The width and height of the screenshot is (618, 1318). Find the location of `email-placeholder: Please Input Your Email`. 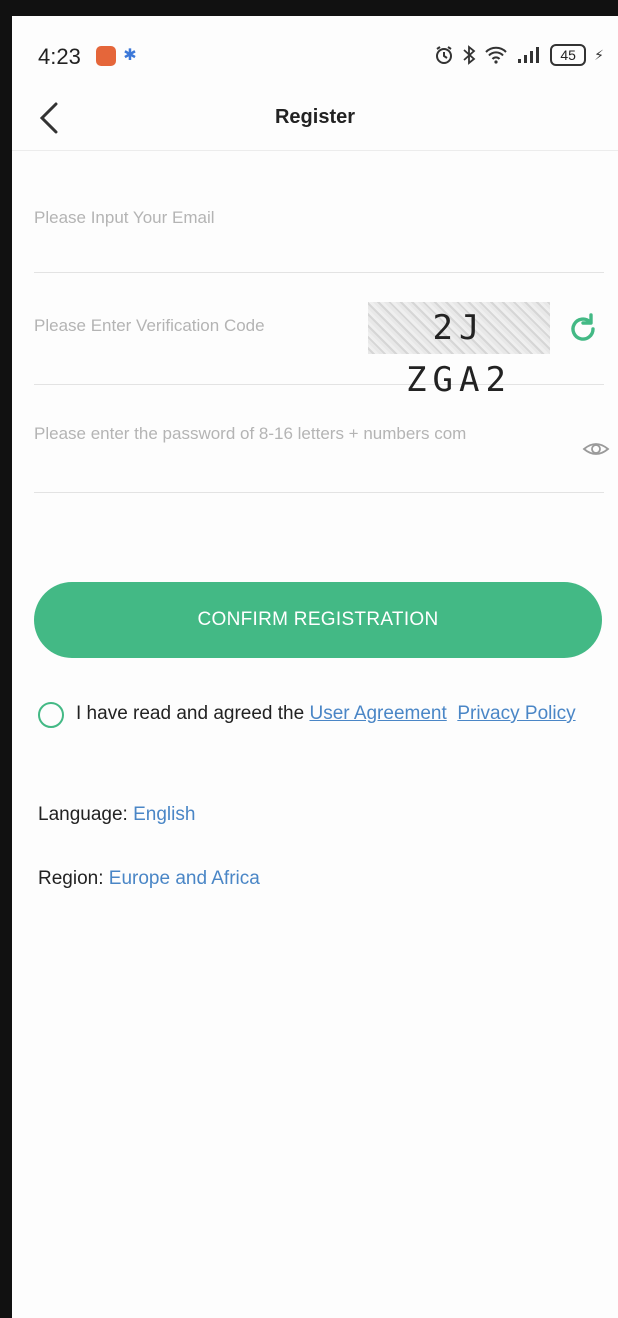

email-placeholder: Please Input Your Email is located at coordinates (124, 217).